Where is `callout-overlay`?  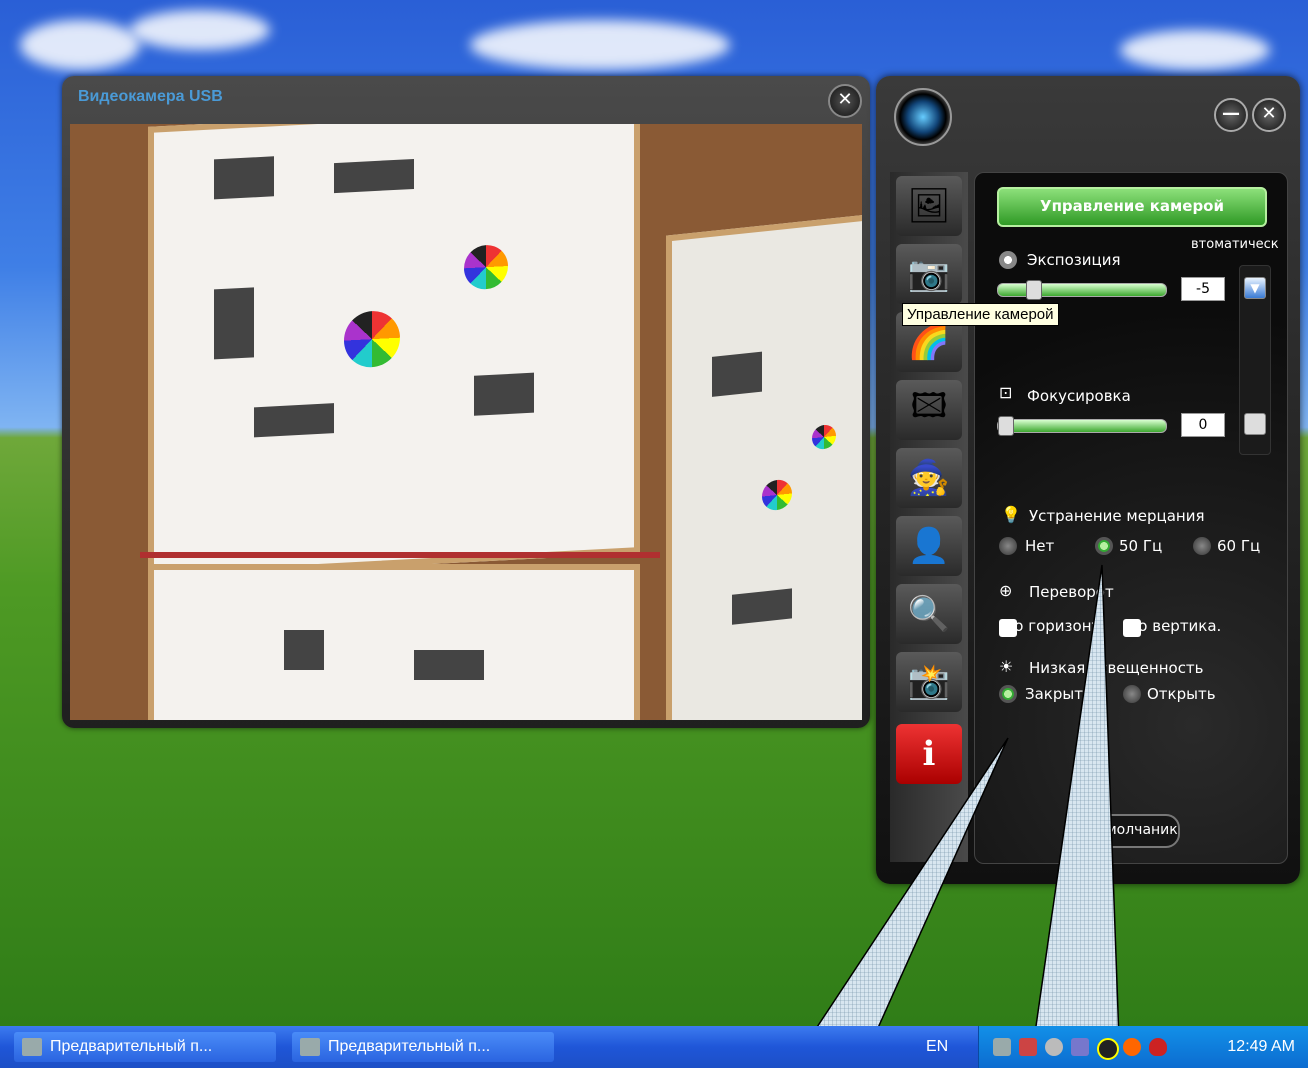 callout-overlay is located at coordinates (955, 816).